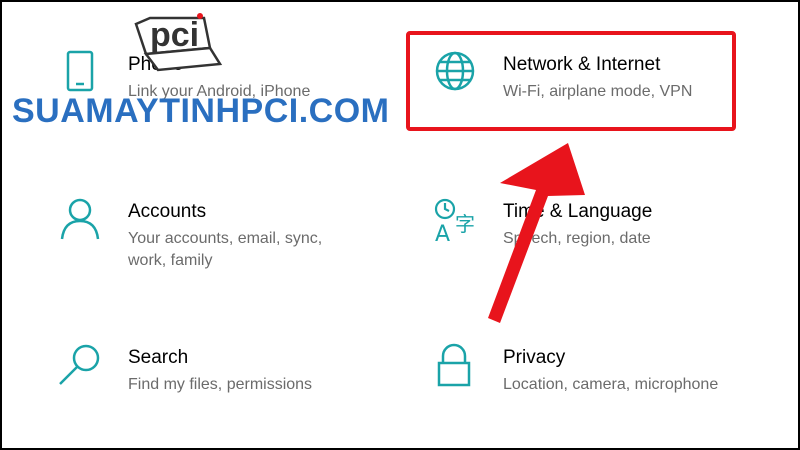 Image resolution: width=800 pixels, height=450 pixels. What do you see at coordinates (611, 384) in the screenshot?
I see `tile-description: Location, camera, microphone` at bounding box center [611, 384].